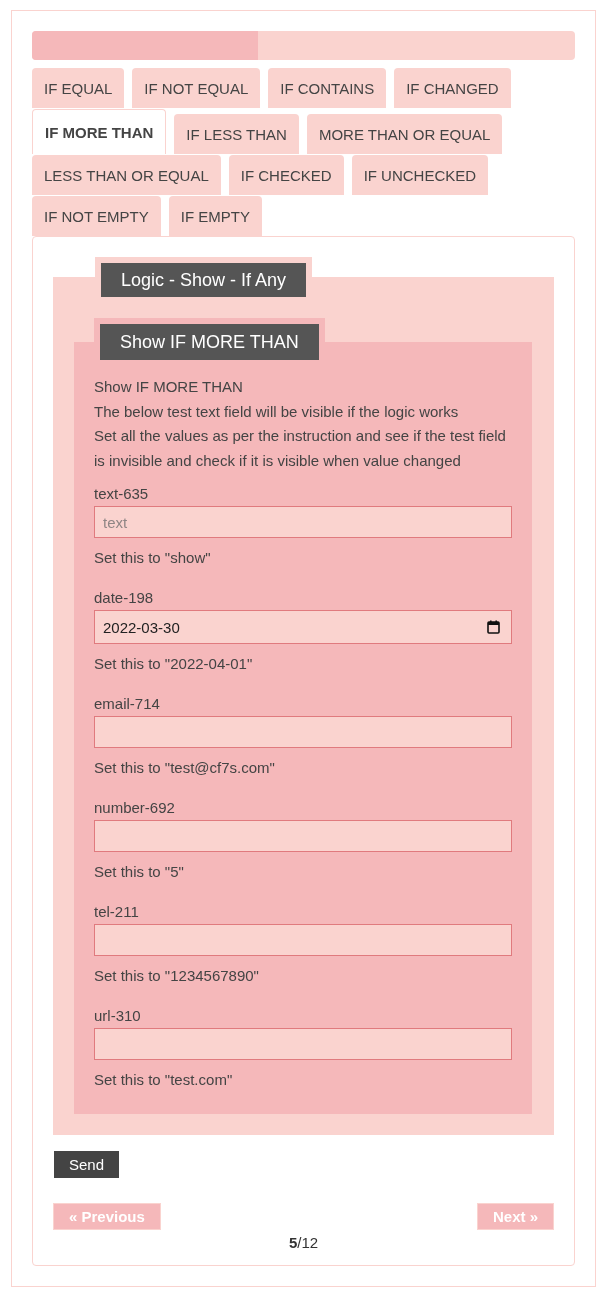 The width and height of the screenshot is (606, 1312). I want to click on group-title: Show IF MORE THAN, so click(209, 342).